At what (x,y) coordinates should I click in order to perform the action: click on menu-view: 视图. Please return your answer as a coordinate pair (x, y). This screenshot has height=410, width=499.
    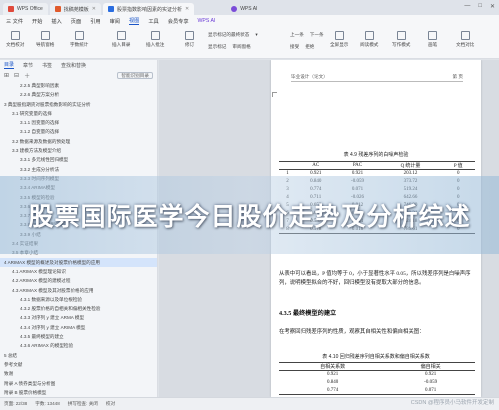
    Looking at the image, I should click on (134, 21).